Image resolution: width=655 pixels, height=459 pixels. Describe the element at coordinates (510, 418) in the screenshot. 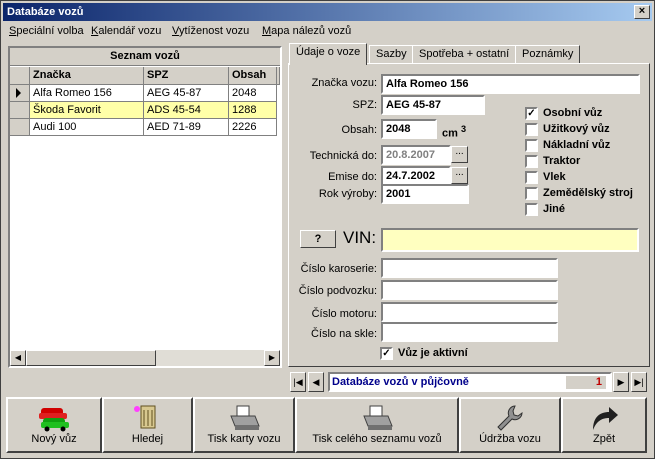

I see `wrench-icon` at that location.